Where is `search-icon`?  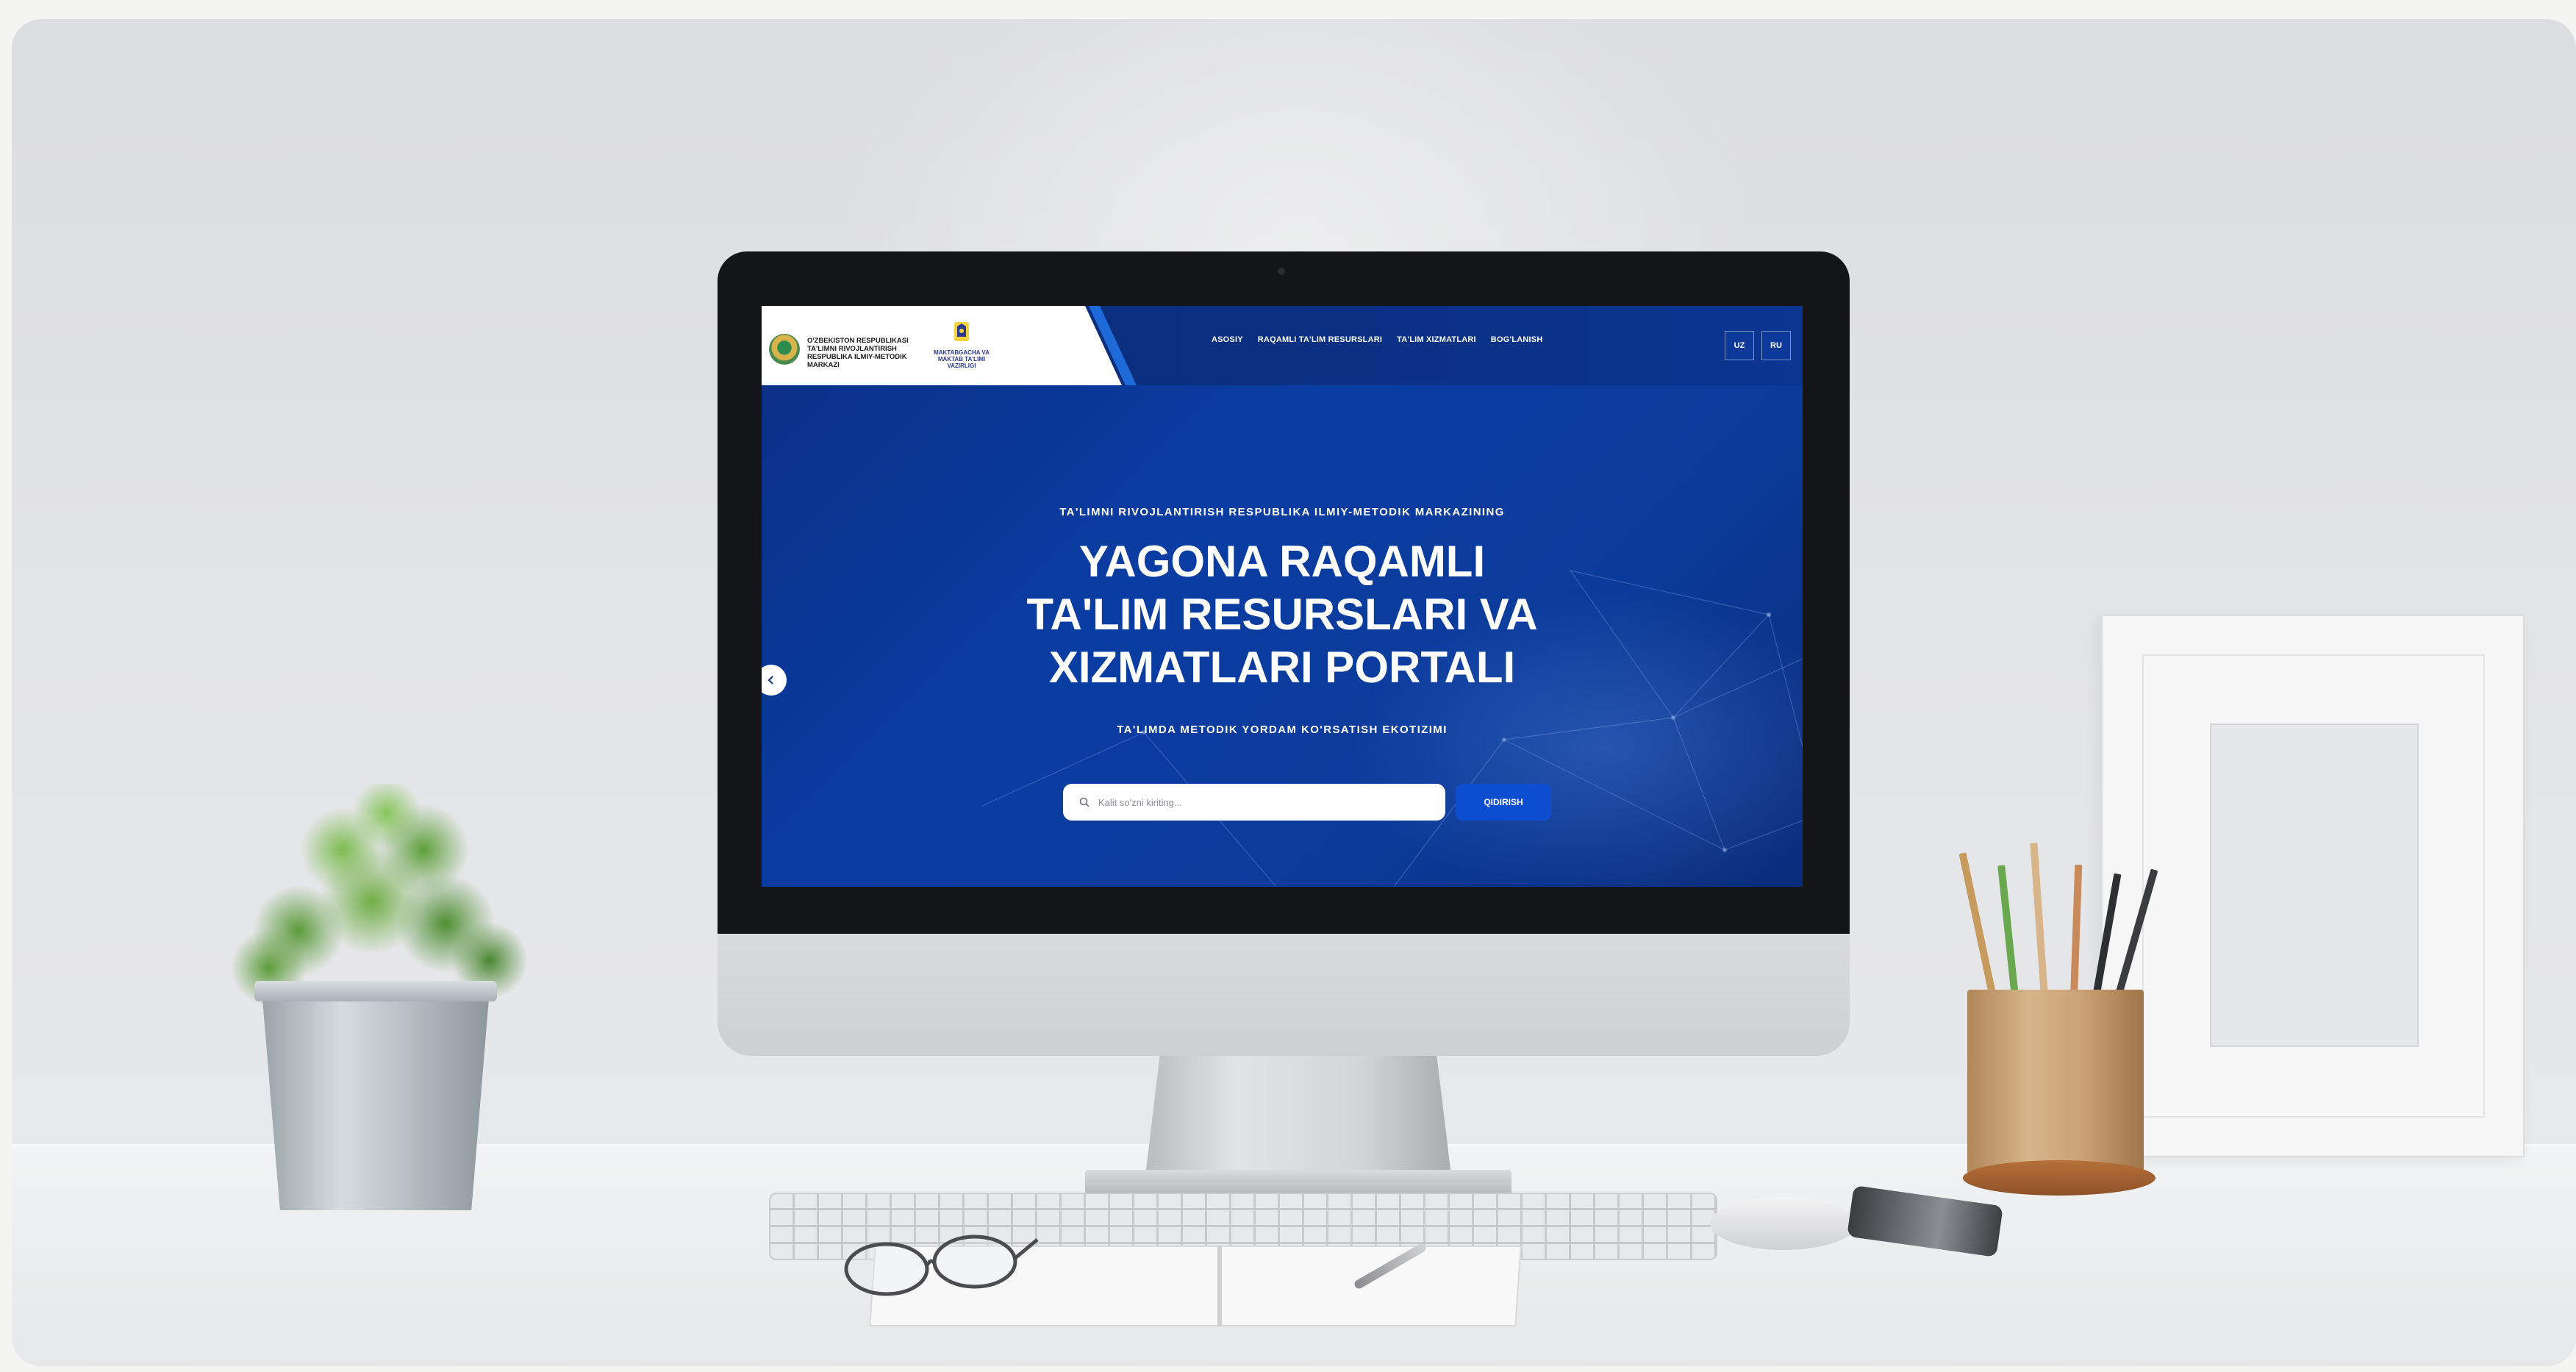 search-icon is located at coordinates (1084, 802).